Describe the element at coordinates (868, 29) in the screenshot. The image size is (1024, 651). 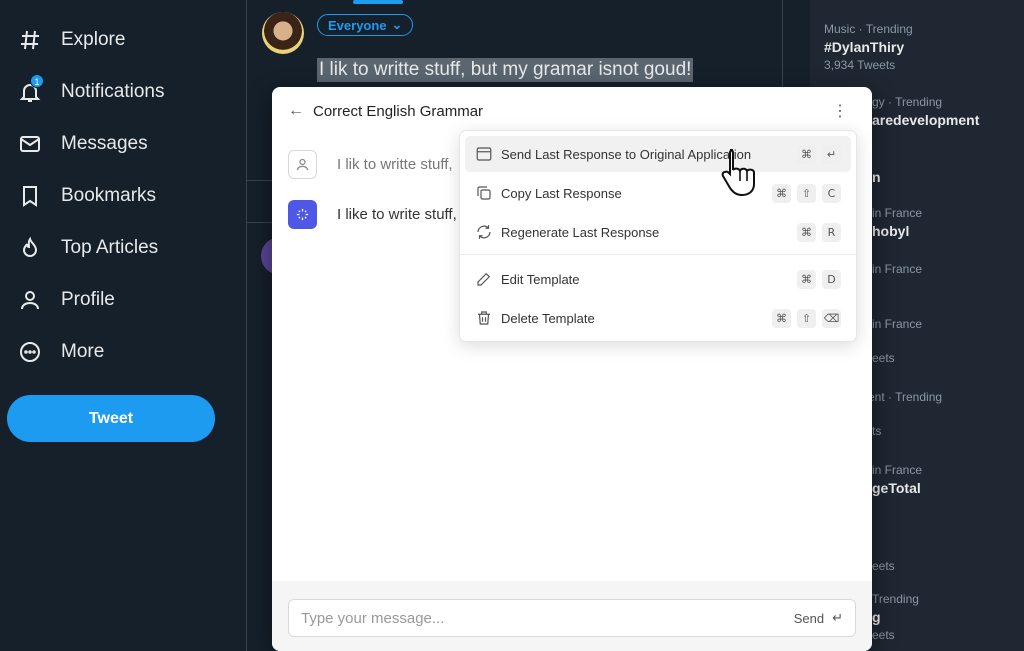
I see `trend-meta: Music · Trending` at that location.